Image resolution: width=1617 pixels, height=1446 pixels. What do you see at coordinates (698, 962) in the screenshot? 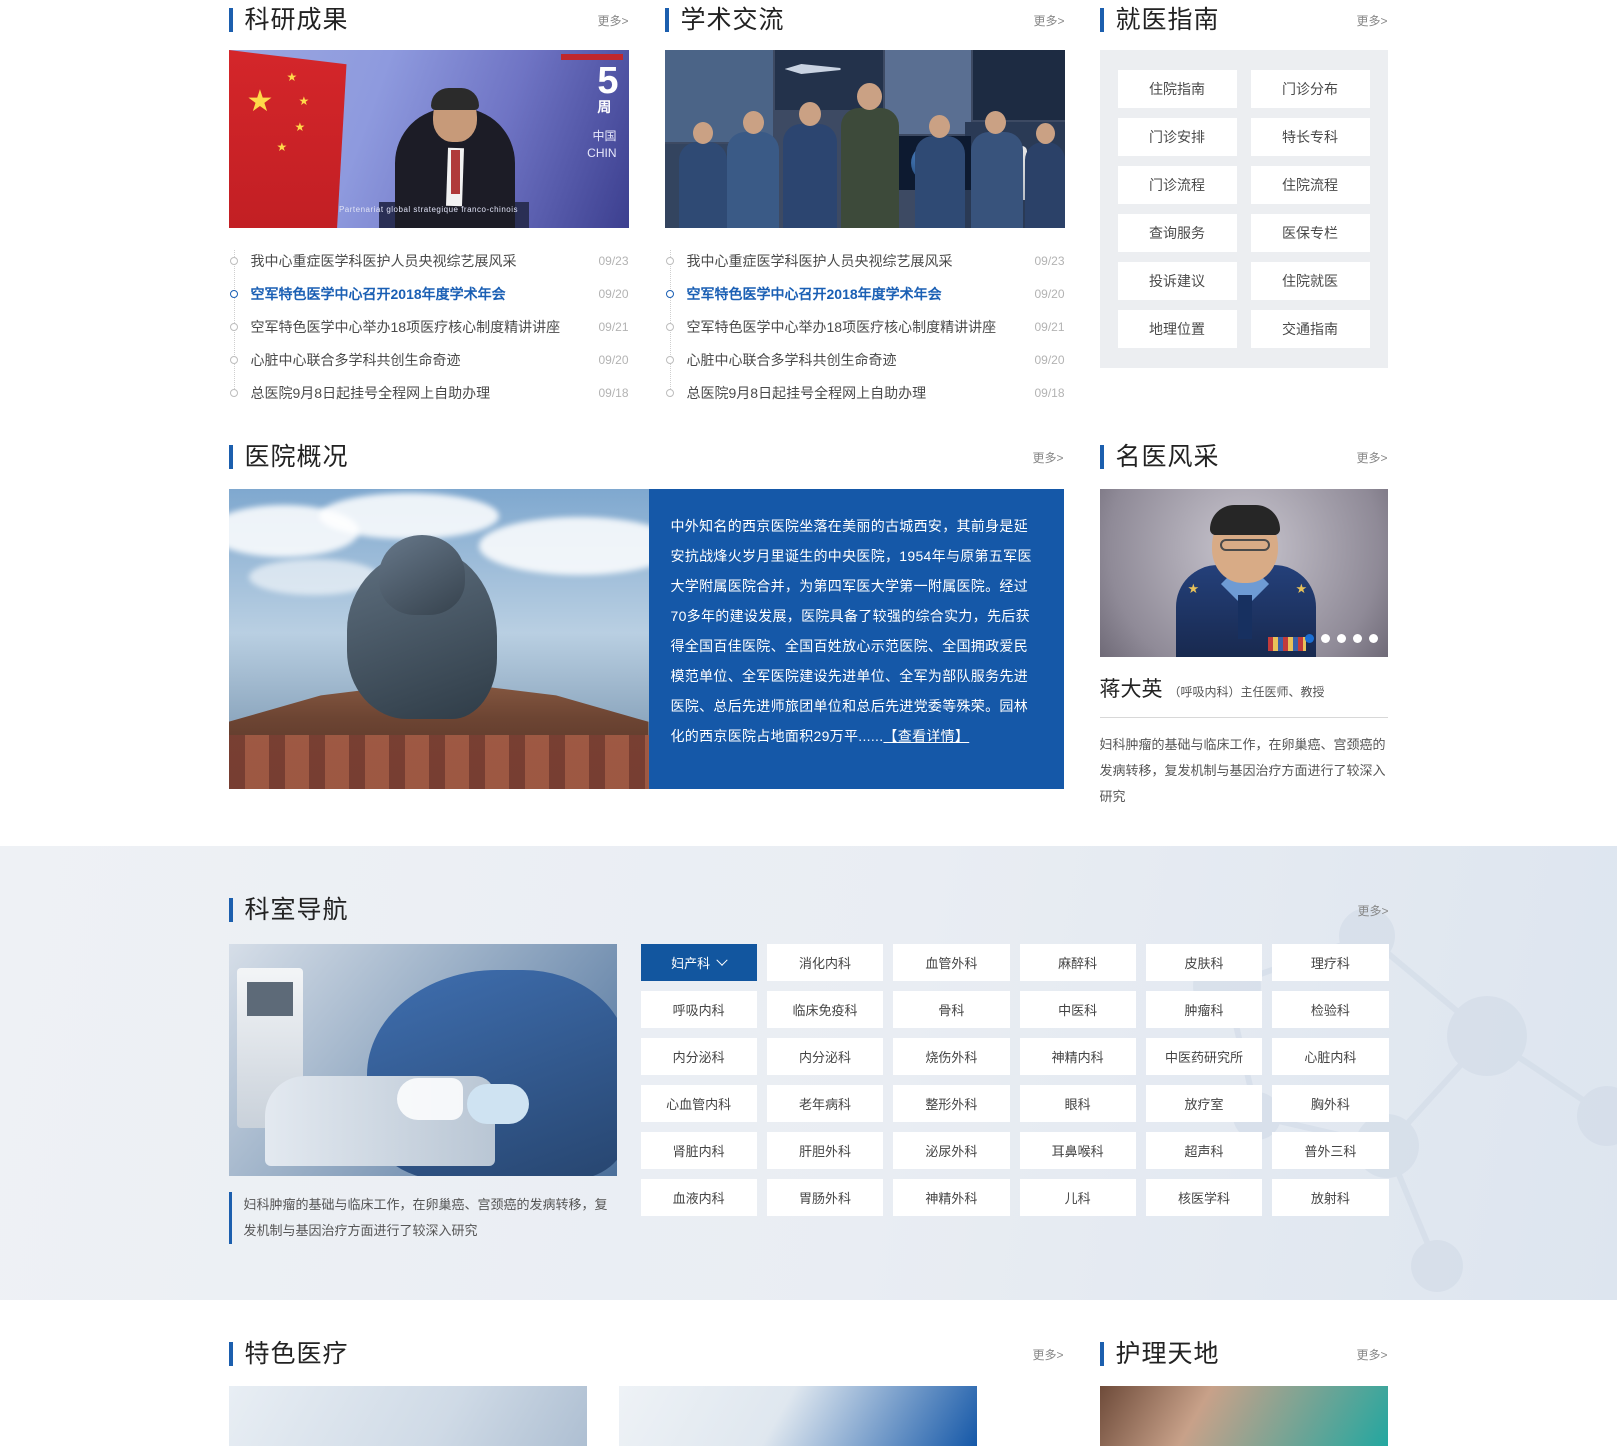
I see `dept-button-obstetrics: 妇产科` at bounding box center [698, 962].